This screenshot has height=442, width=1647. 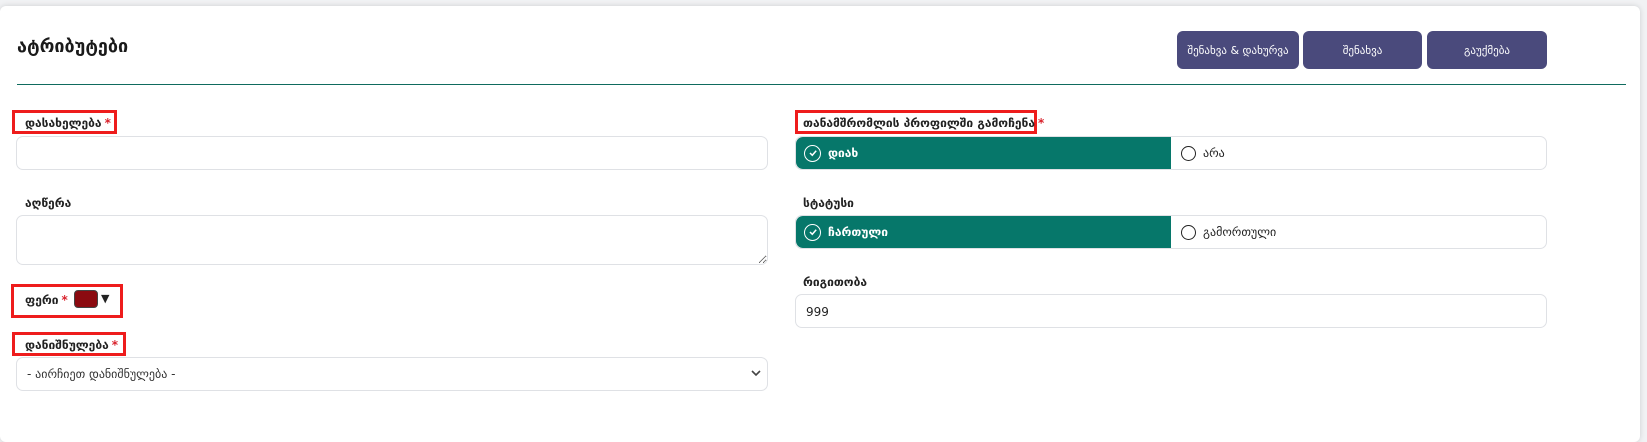 What do you see at coordinates (828, 203) in the screenshot?
I see `status-label: სტატუსი` at bounding box center [828, 203].